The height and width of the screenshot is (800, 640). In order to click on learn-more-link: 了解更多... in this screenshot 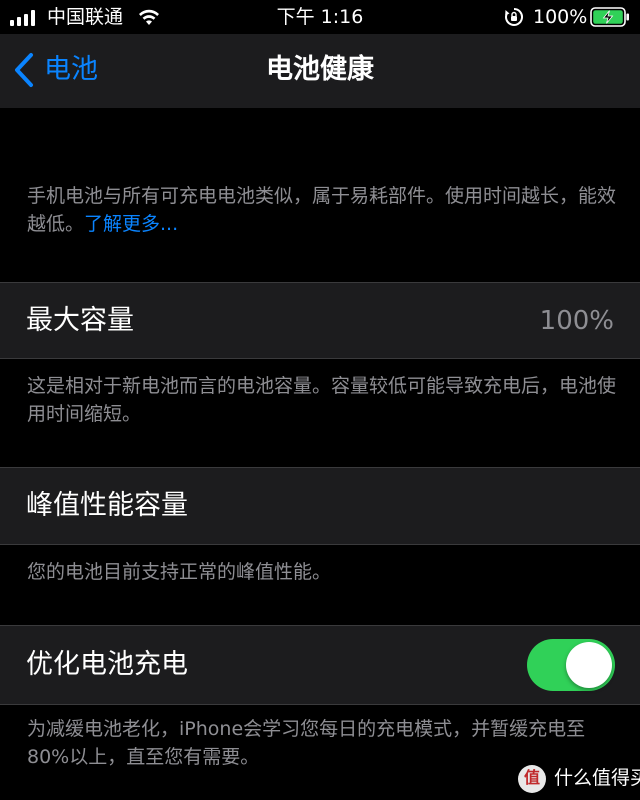, I will do `click(131, 224)`.